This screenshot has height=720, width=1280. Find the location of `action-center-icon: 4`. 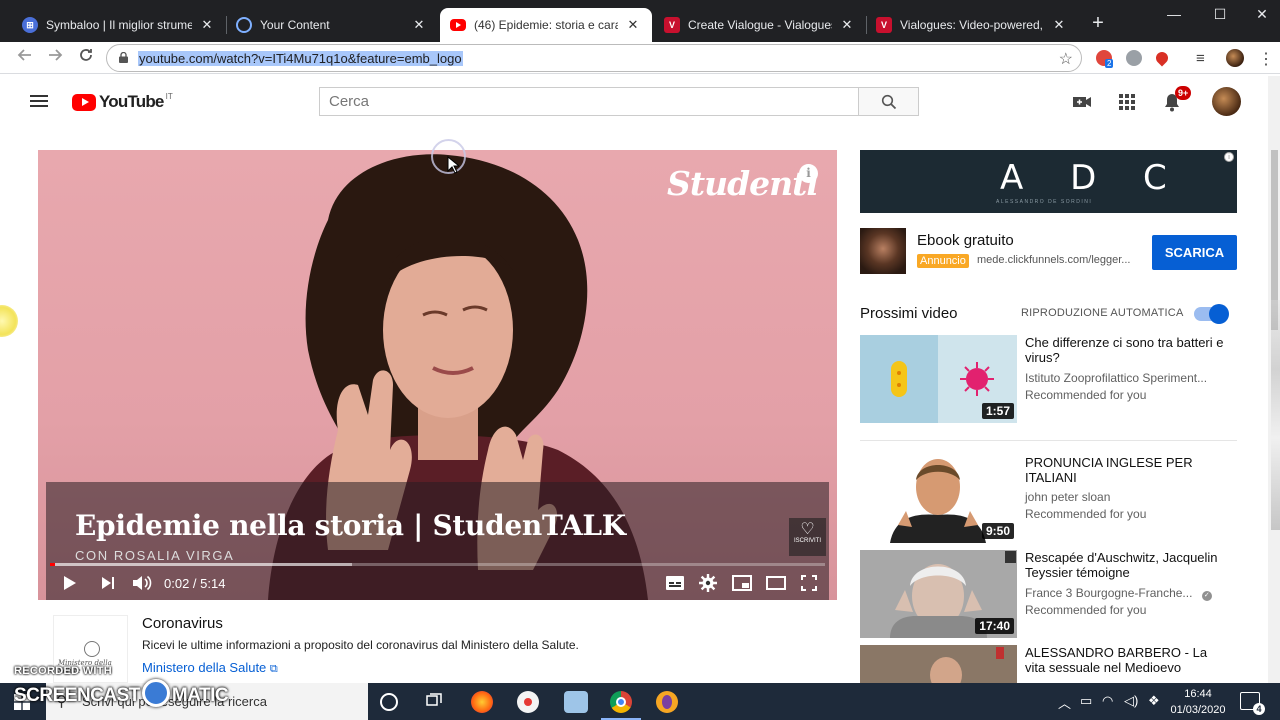

action-center-icon: 4 is located at coordinates (1252, 703).